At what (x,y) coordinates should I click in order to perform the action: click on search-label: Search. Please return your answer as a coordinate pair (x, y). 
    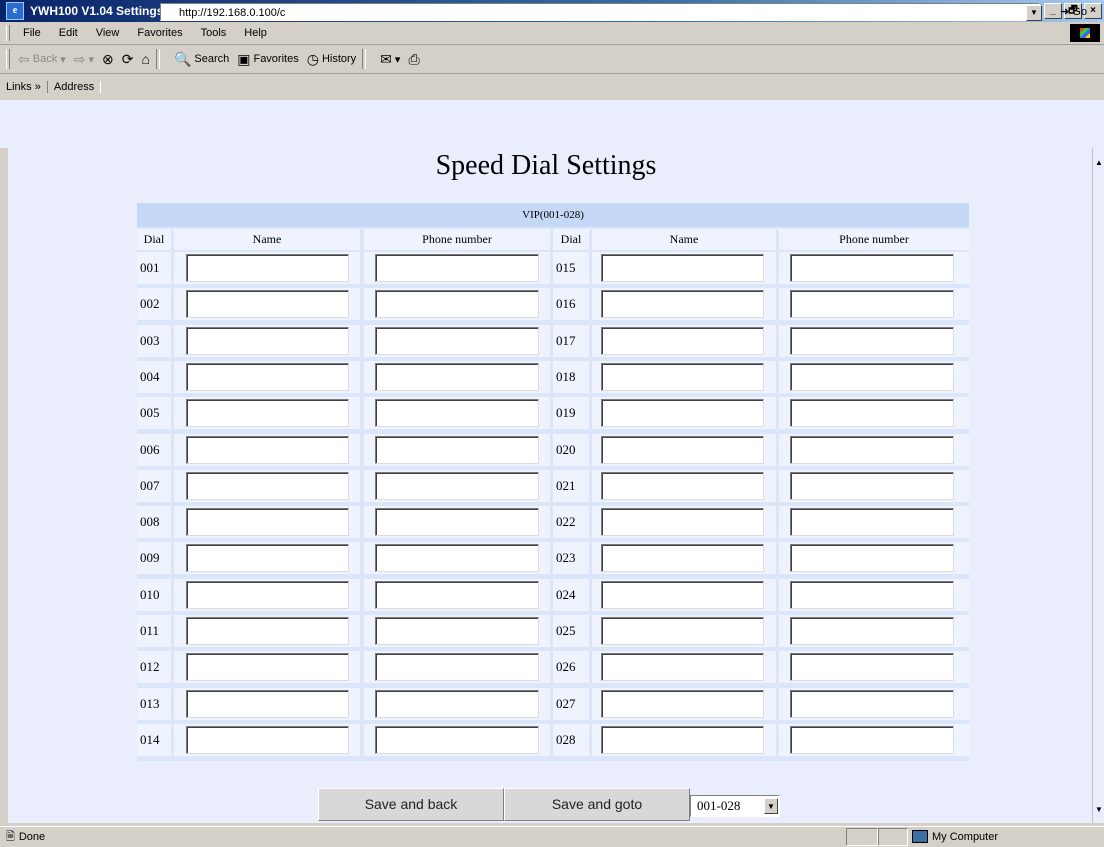
    Looking at the image, I should click on (212, 59).